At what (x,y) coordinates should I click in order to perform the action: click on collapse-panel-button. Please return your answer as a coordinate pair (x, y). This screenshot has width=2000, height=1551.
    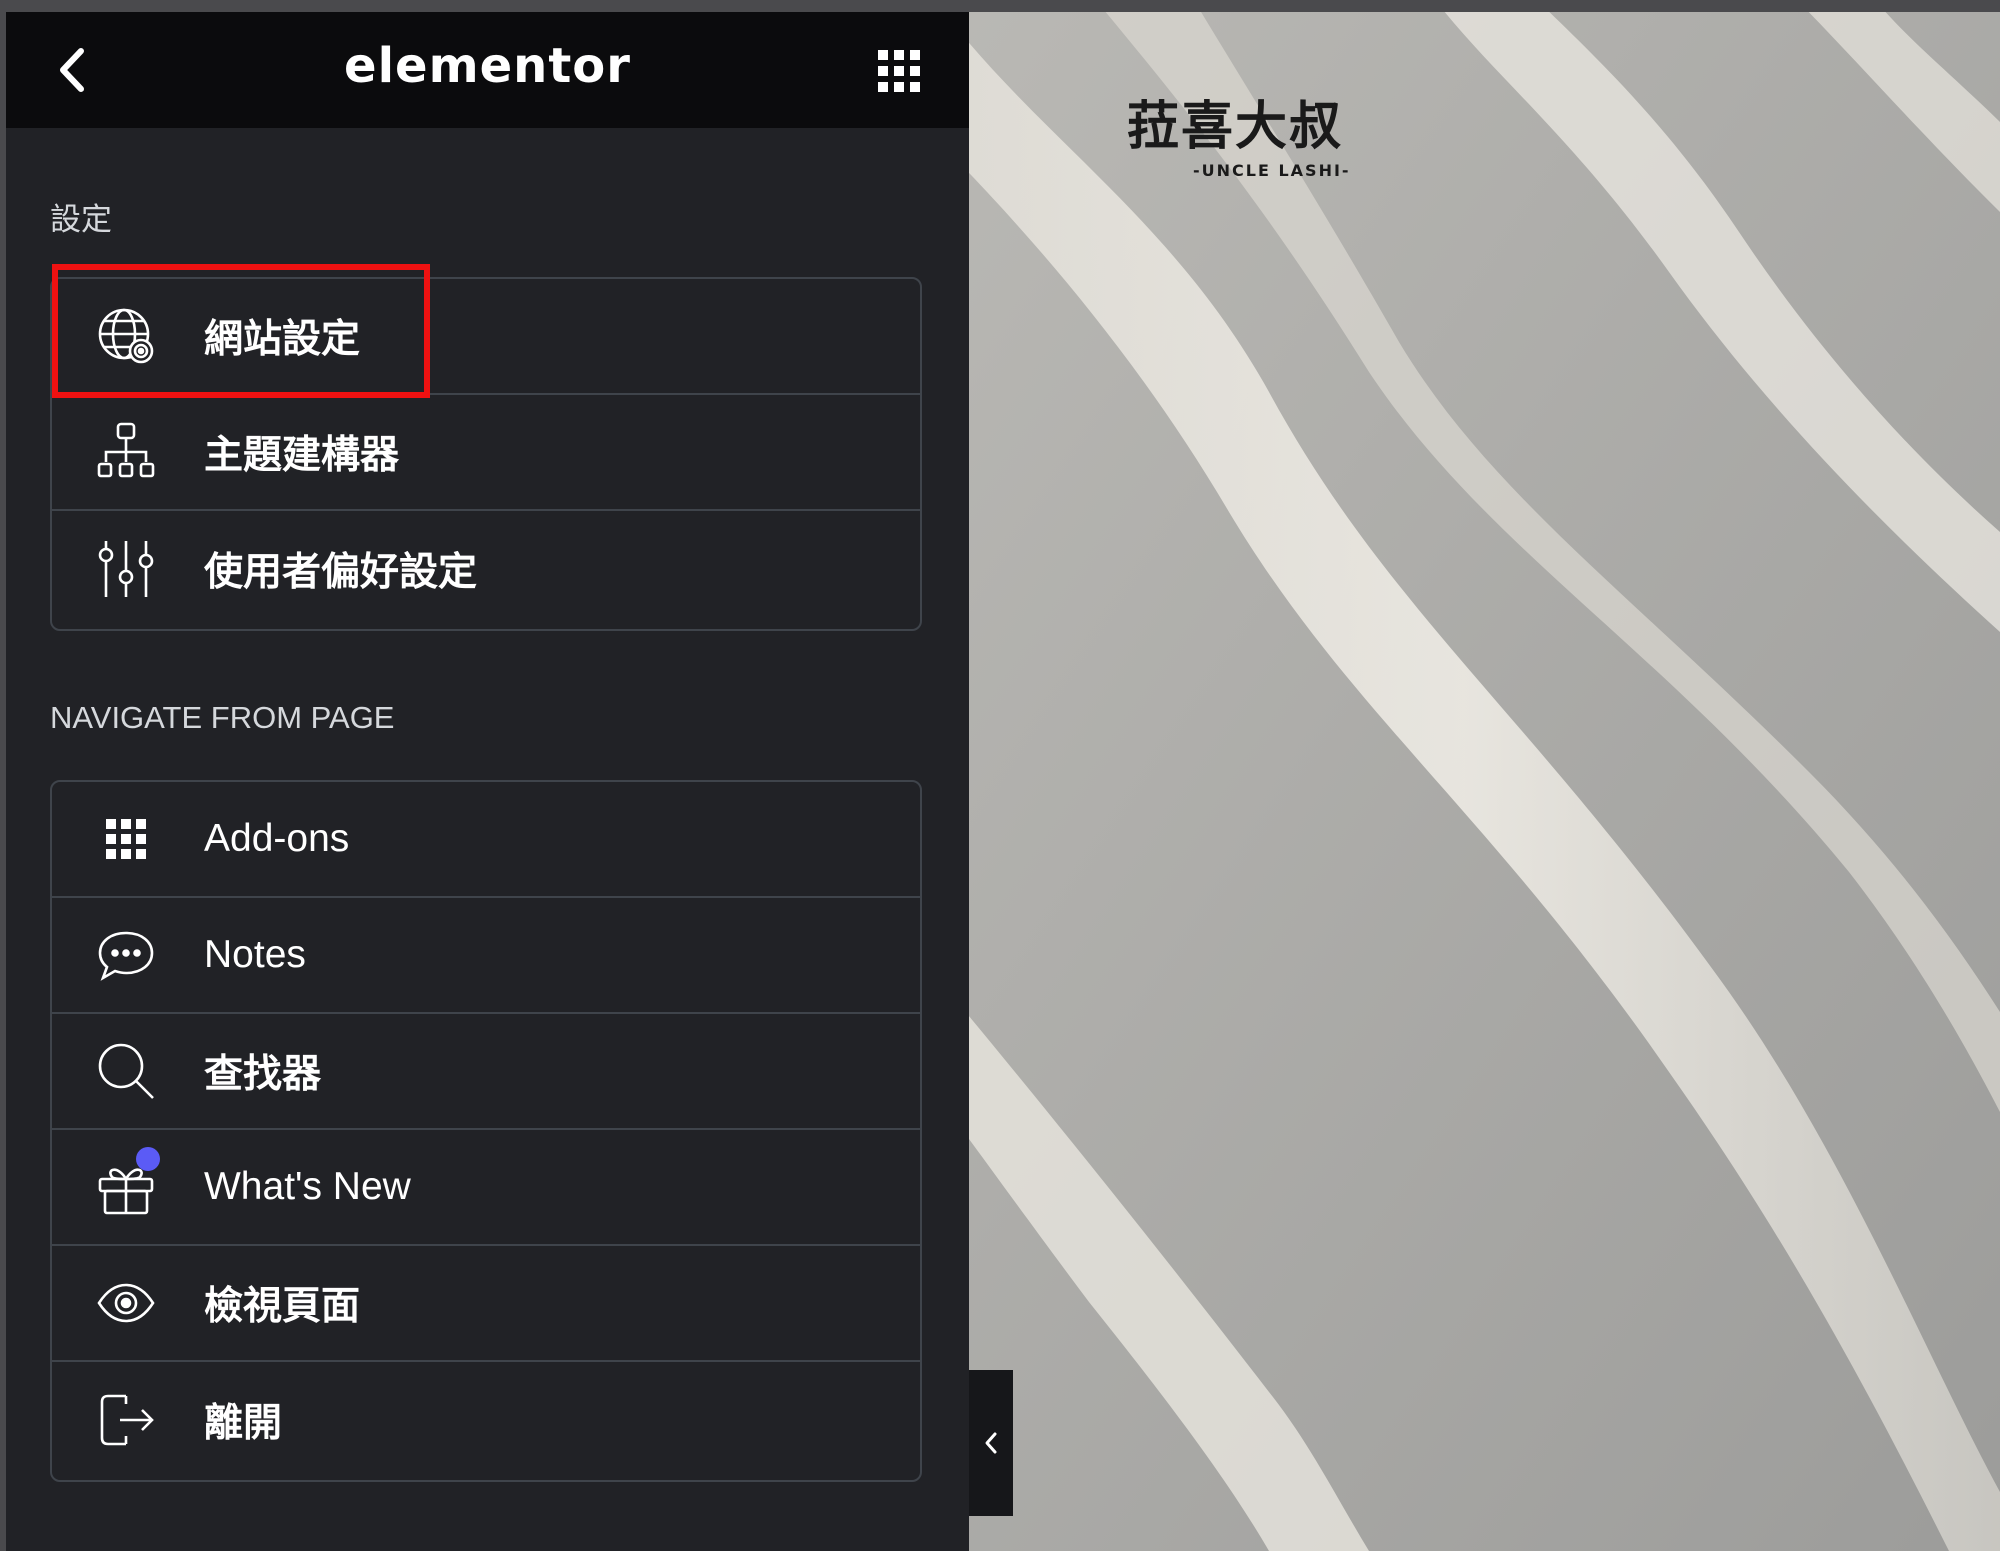
    Looking at the image, I should click on (991, 1443).